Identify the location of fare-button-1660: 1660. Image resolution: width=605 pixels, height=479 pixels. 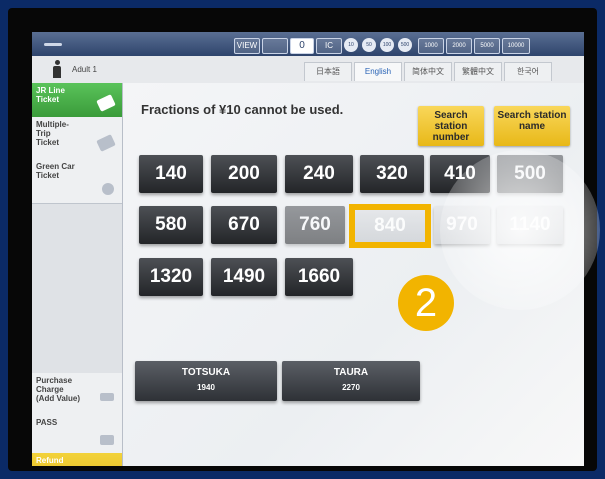
(319, 277).